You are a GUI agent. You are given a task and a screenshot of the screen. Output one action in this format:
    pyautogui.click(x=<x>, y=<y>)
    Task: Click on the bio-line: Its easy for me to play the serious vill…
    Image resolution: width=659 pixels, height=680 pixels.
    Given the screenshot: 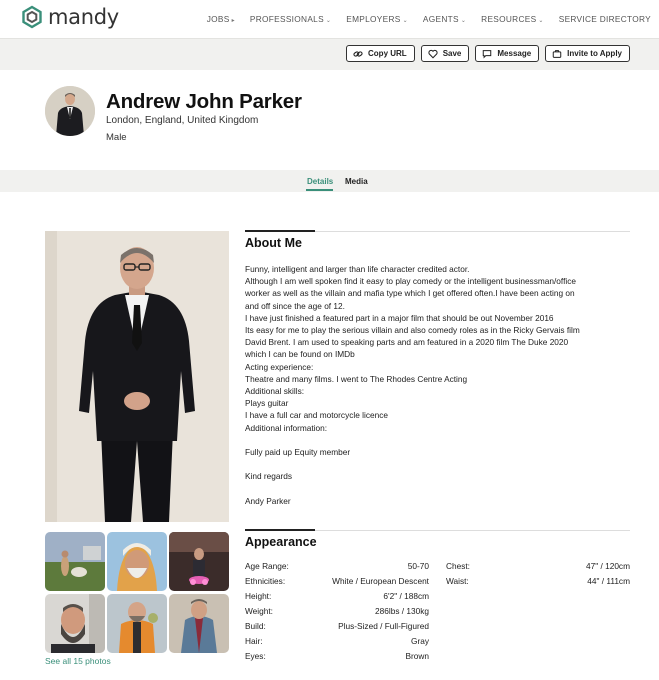 What is the action you would take?
    pyautogui.click(x=412, y=330)
    